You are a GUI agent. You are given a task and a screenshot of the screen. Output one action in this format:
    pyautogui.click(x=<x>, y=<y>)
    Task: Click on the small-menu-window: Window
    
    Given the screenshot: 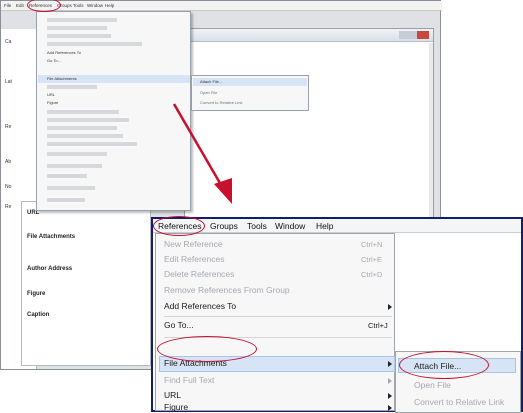 What is the action you would take?
    pyautogui.click(x=95, y=5)
    